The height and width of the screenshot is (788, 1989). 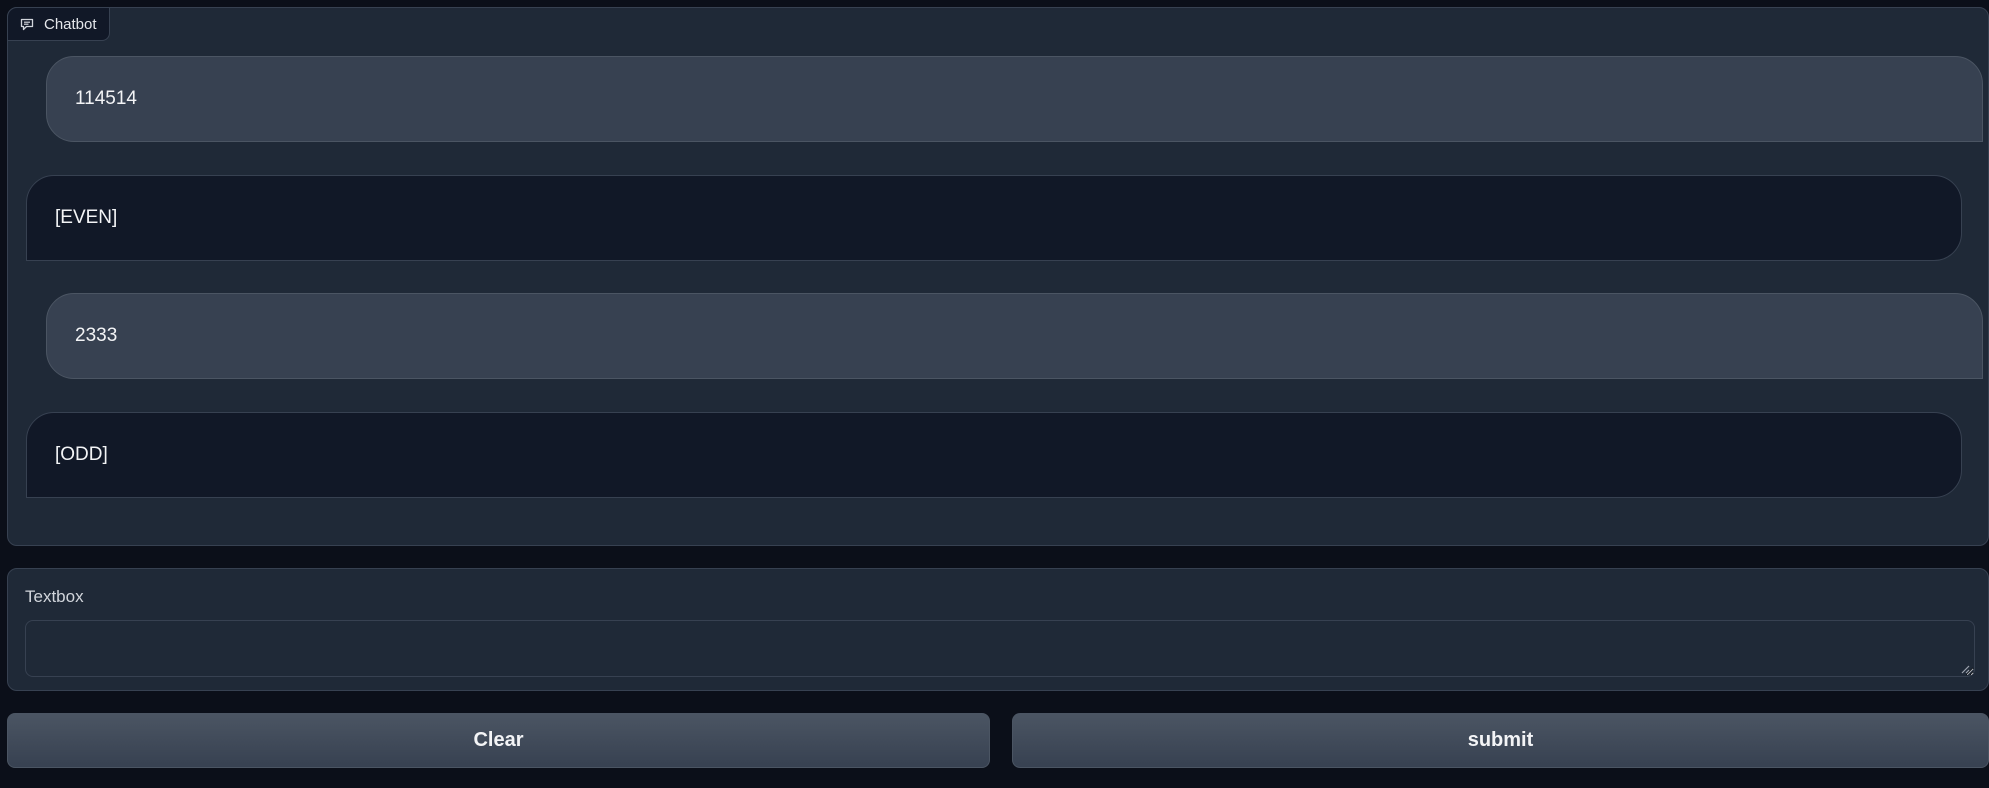 I want to click on user-message: 114514, so click(x=1014, y=99).